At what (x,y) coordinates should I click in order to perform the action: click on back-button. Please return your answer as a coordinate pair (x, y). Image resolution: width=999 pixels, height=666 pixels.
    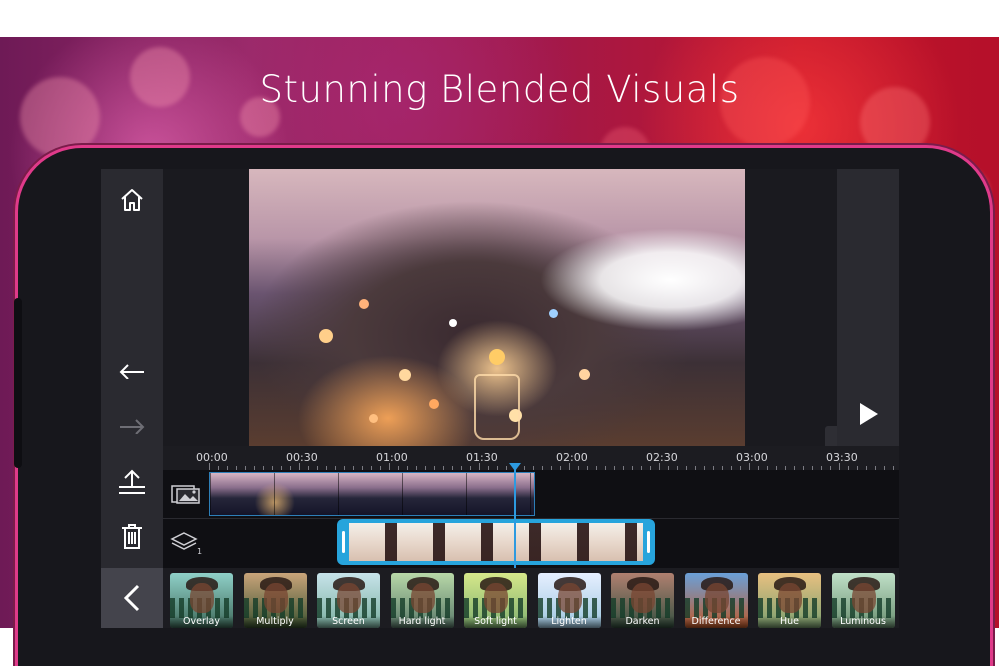
    Looking at the image, I should click on (132, 598).